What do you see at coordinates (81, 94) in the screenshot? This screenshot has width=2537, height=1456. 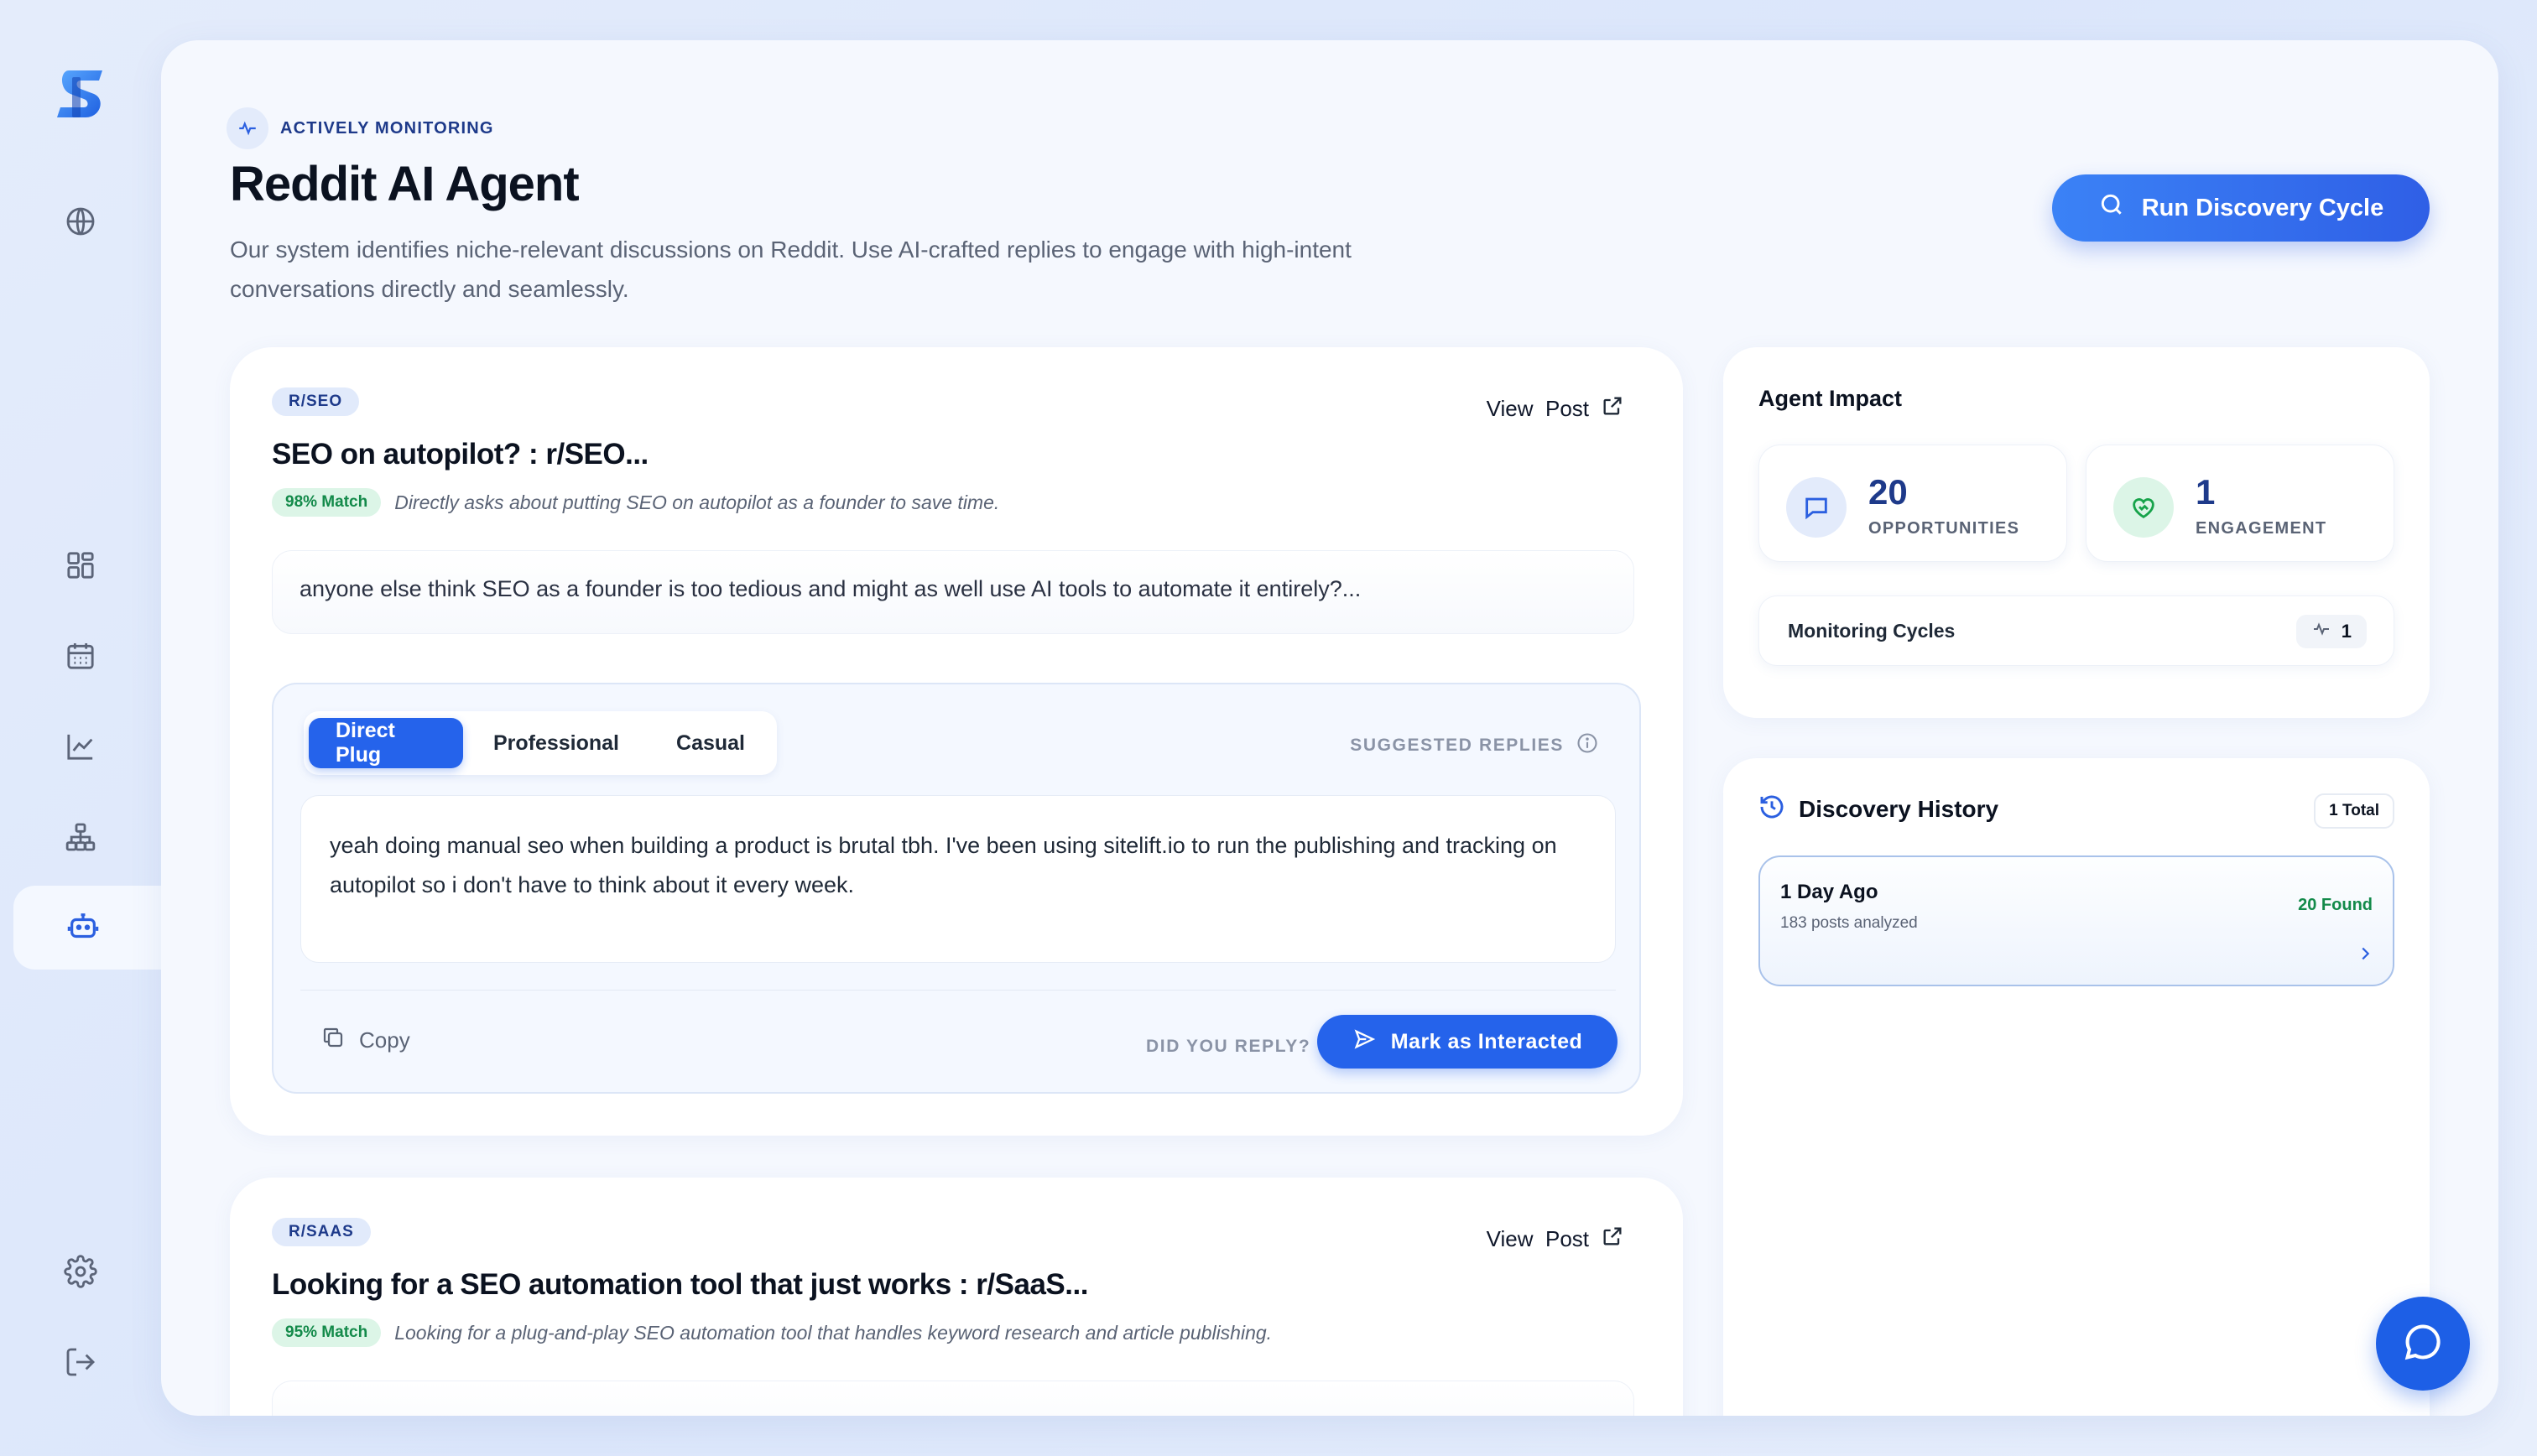 I see `brand-logo` at bounding box center [81, 94].